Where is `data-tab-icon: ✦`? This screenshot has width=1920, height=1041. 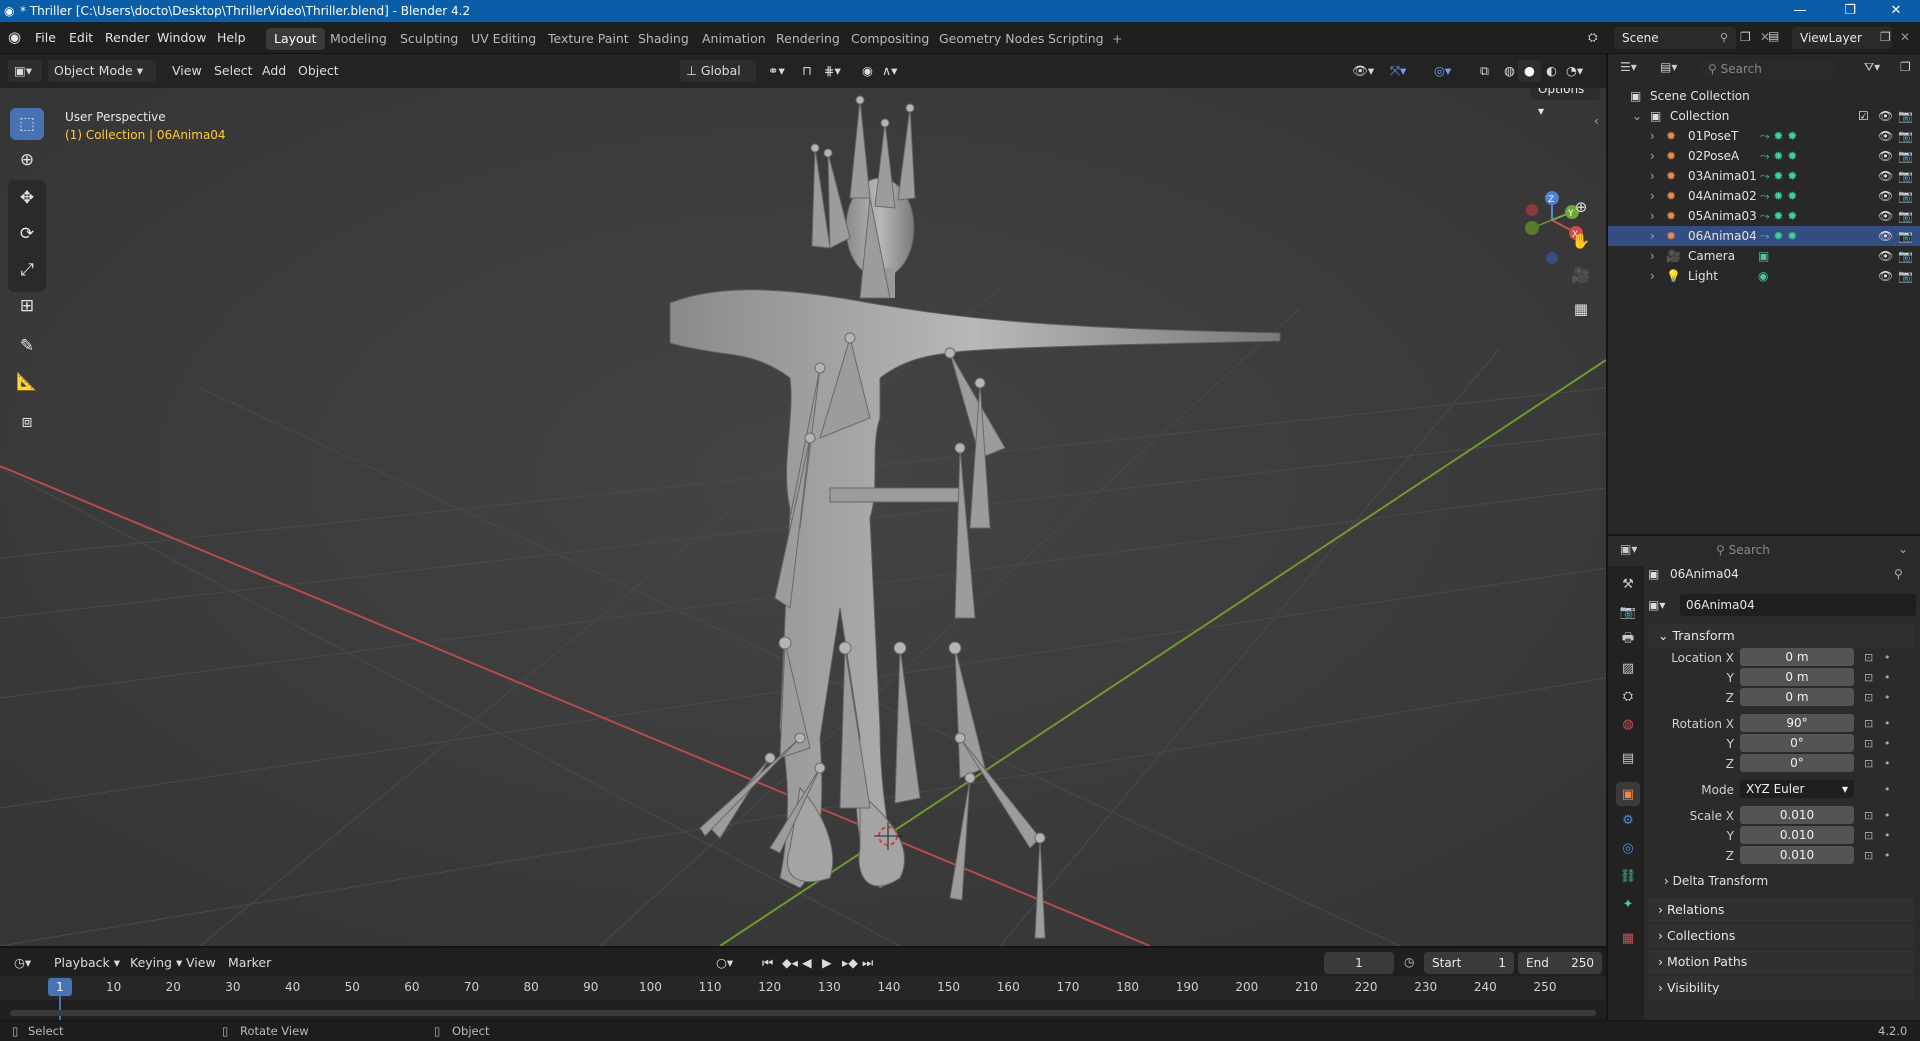
data-tab-icon: ✦ is located at coordinates (1628, 904).